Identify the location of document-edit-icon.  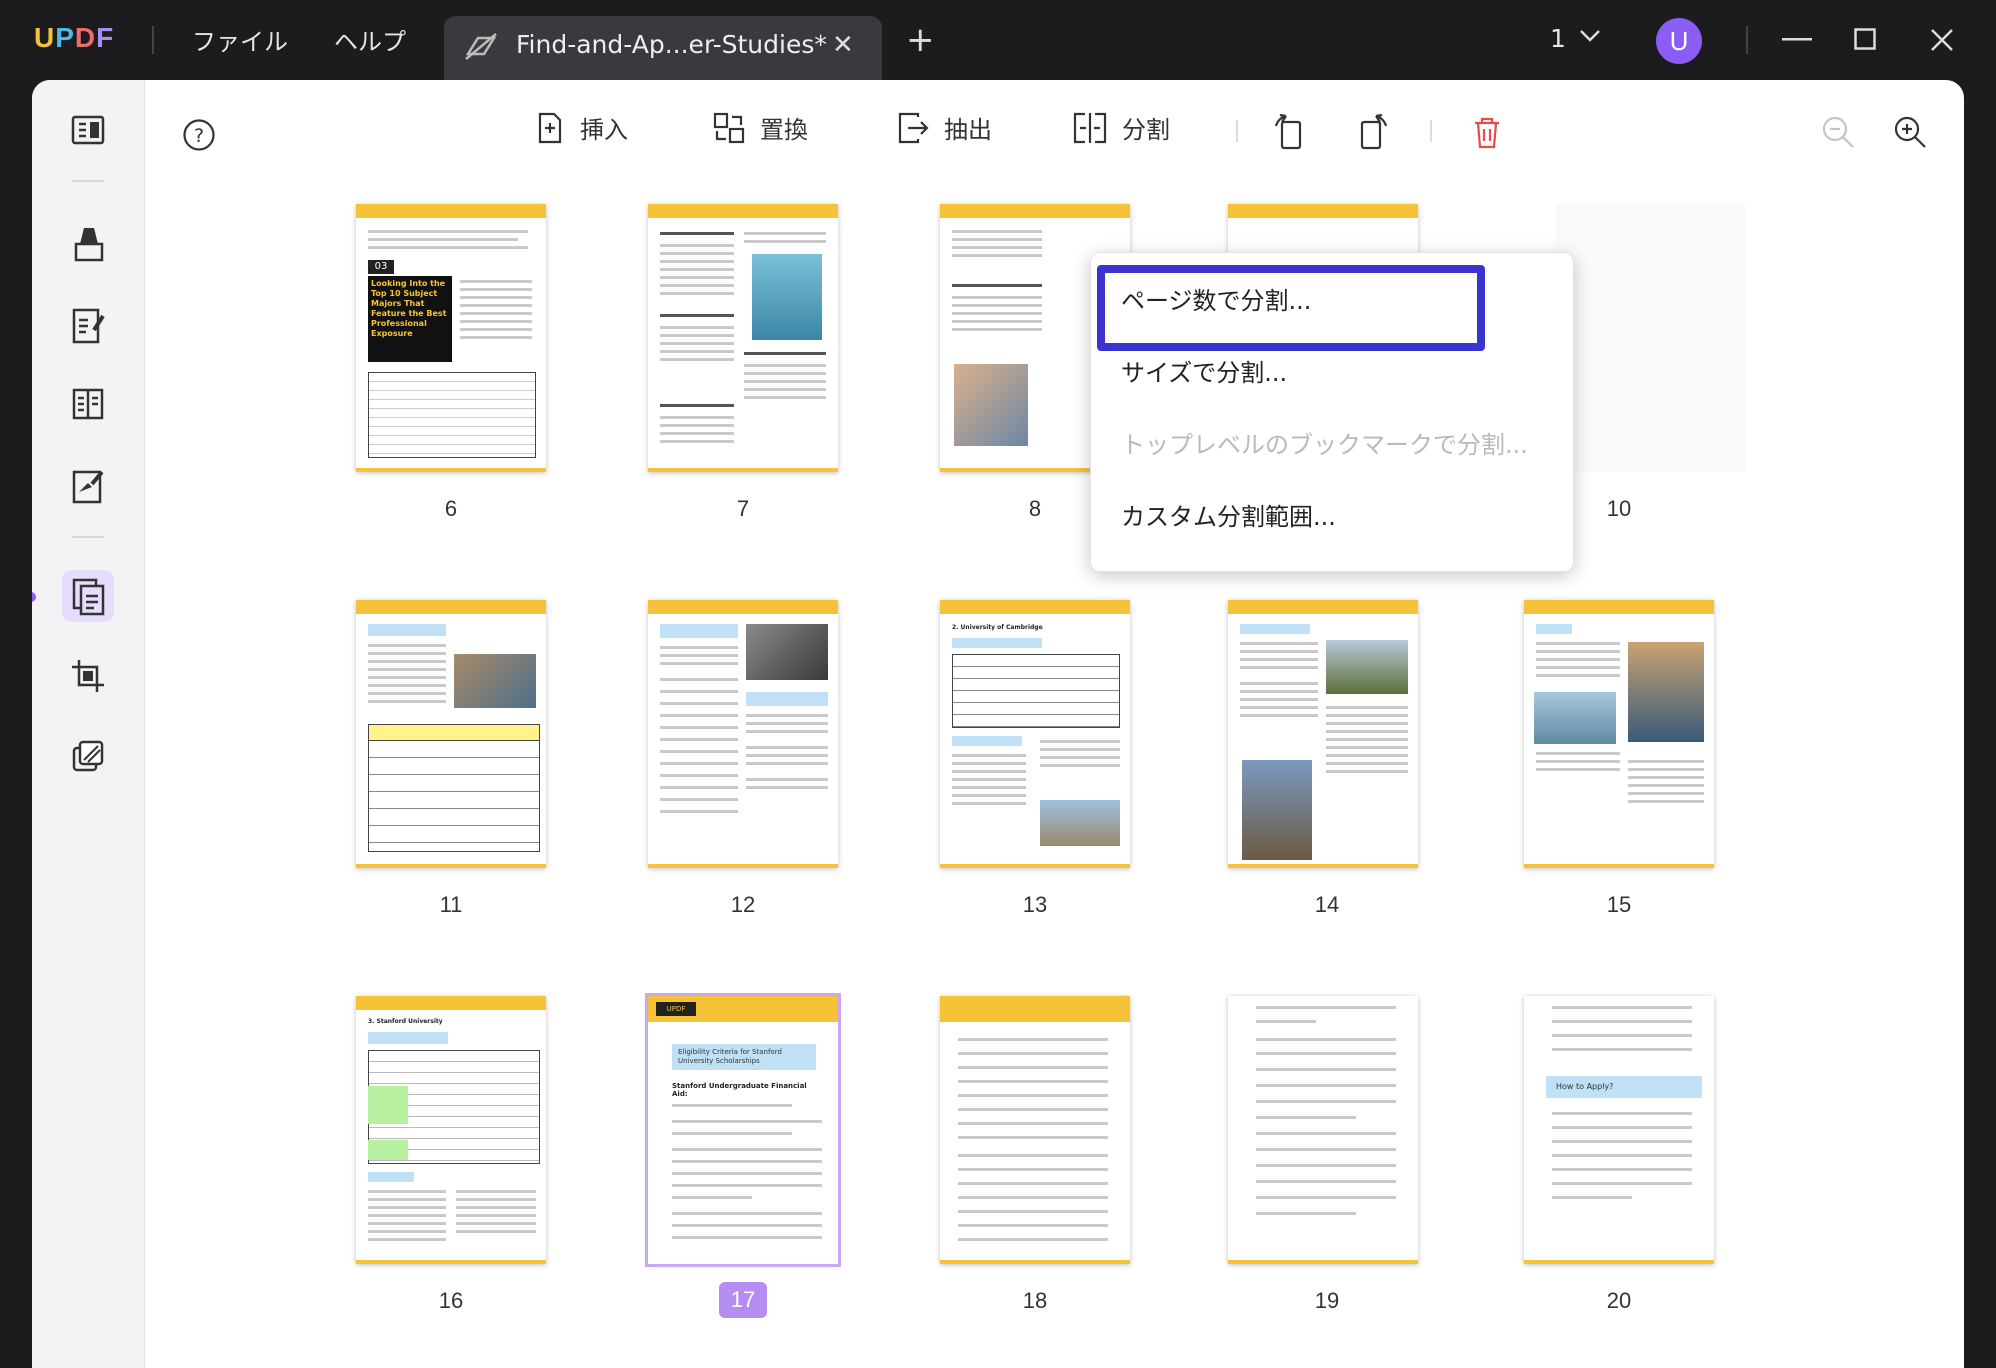
(481, 46).